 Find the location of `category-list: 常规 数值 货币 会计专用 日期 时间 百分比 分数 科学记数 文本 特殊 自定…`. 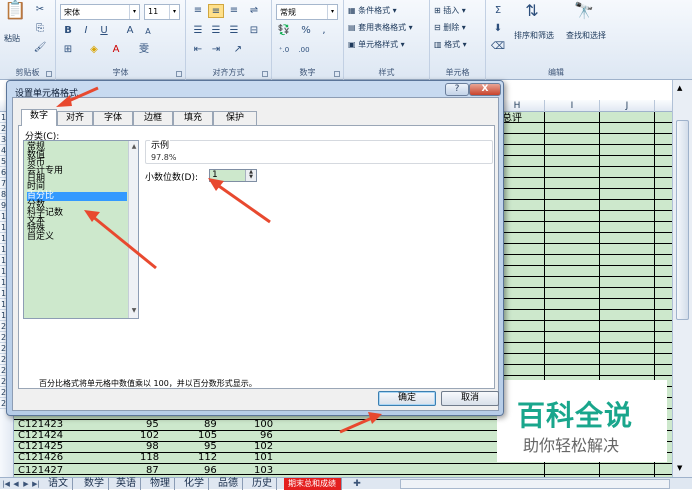

category-list: 常规 数值 货币 会计专用 日期 时间 百分比 分数 科学记数 文本 特殊 自定… is located at coordinates (81, 229).